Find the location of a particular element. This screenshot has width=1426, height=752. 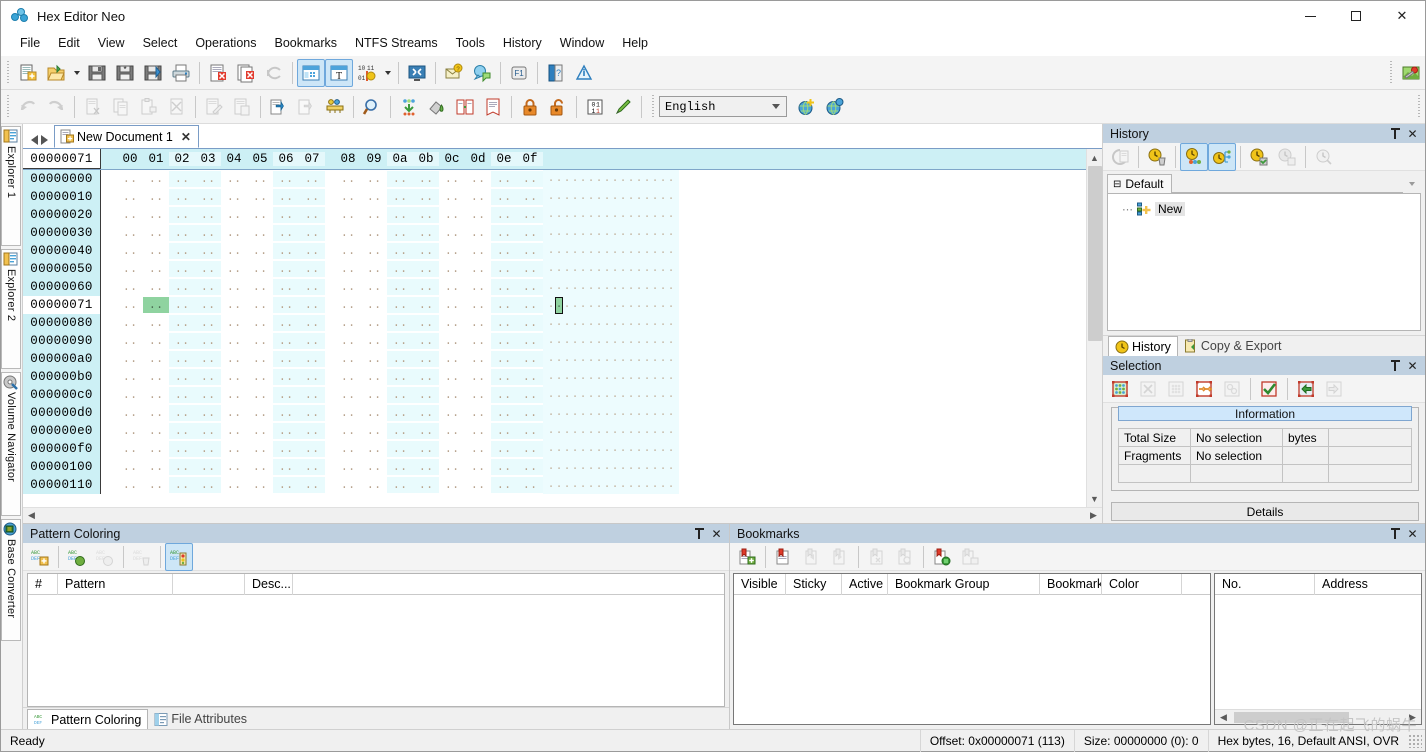

clear-history-button is located at coordinates (1157, 157).